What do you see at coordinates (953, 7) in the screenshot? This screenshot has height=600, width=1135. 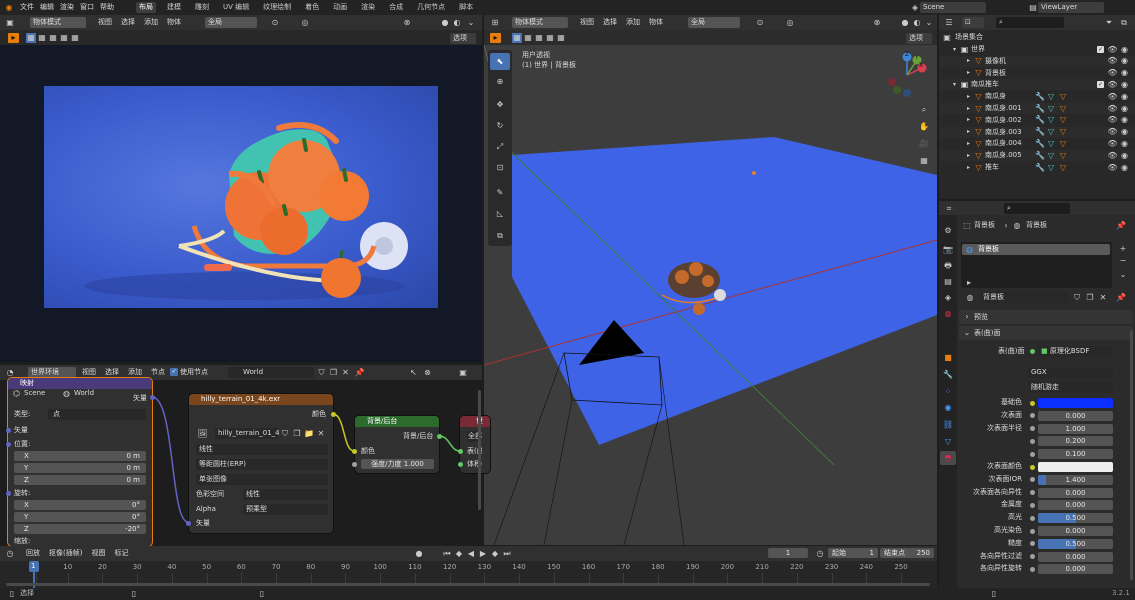 I see `scene-selector: Scene` at bounding box center [953, 7].